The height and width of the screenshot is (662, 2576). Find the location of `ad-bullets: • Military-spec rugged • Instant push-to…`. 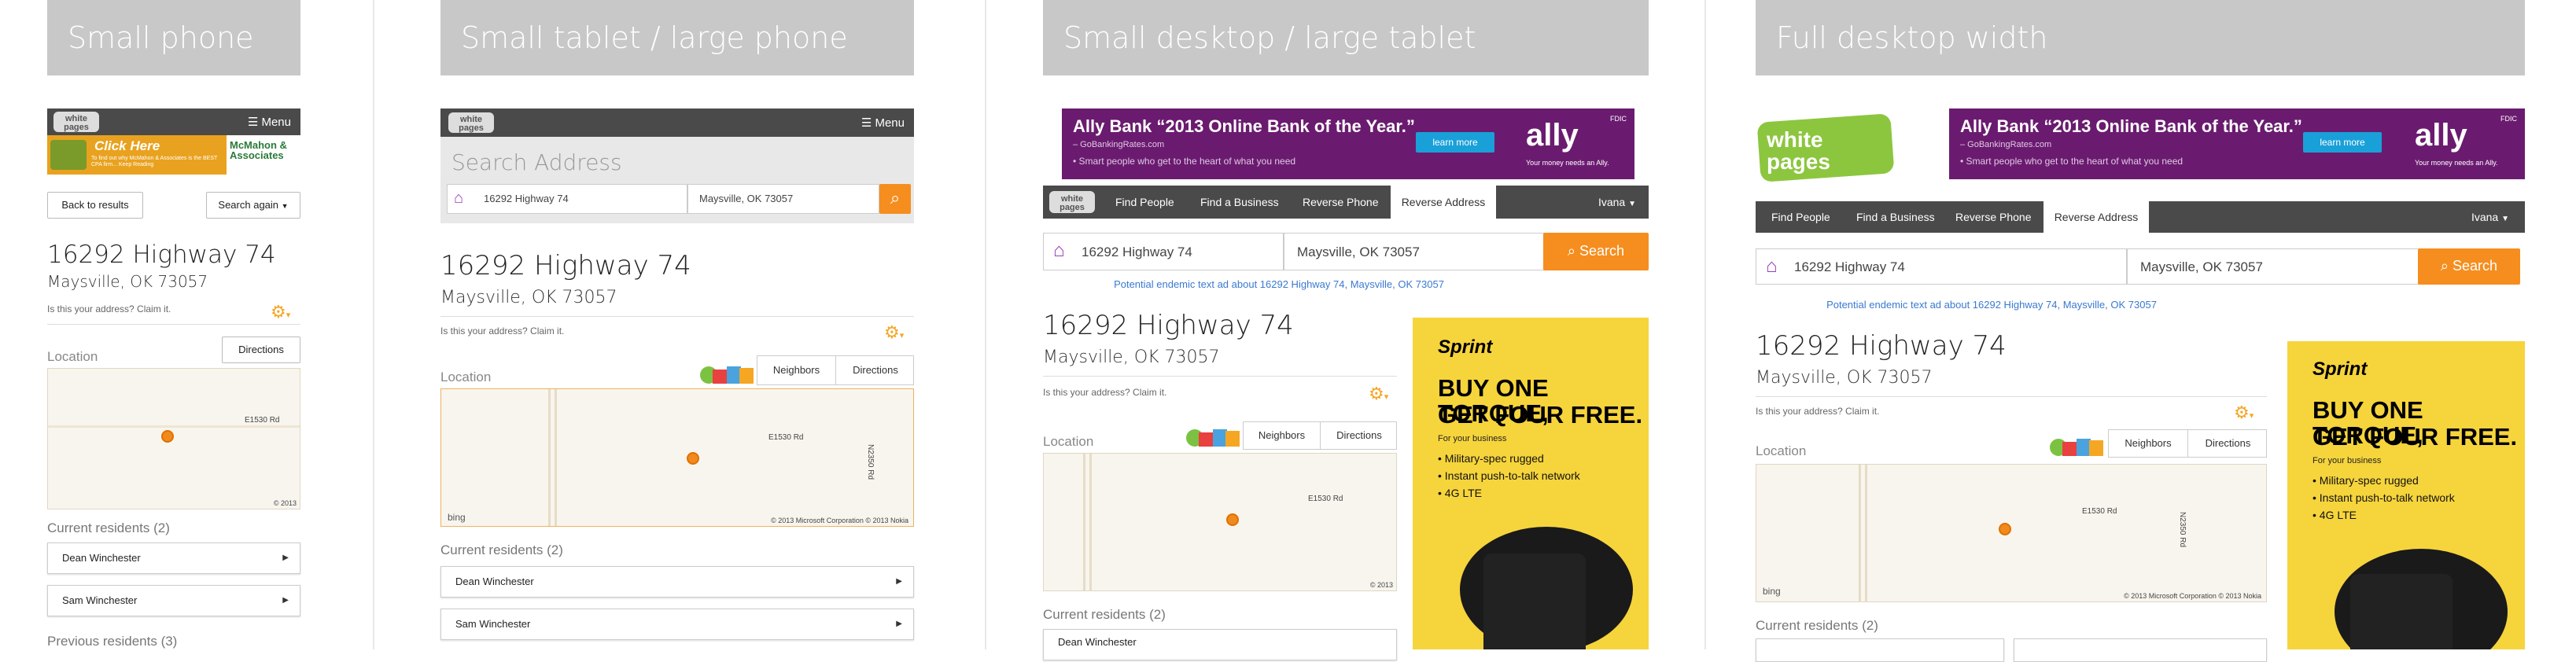

ad-bullets: • Military-spec rugged • Instant push-to… is located at coordinates (1509, 476).